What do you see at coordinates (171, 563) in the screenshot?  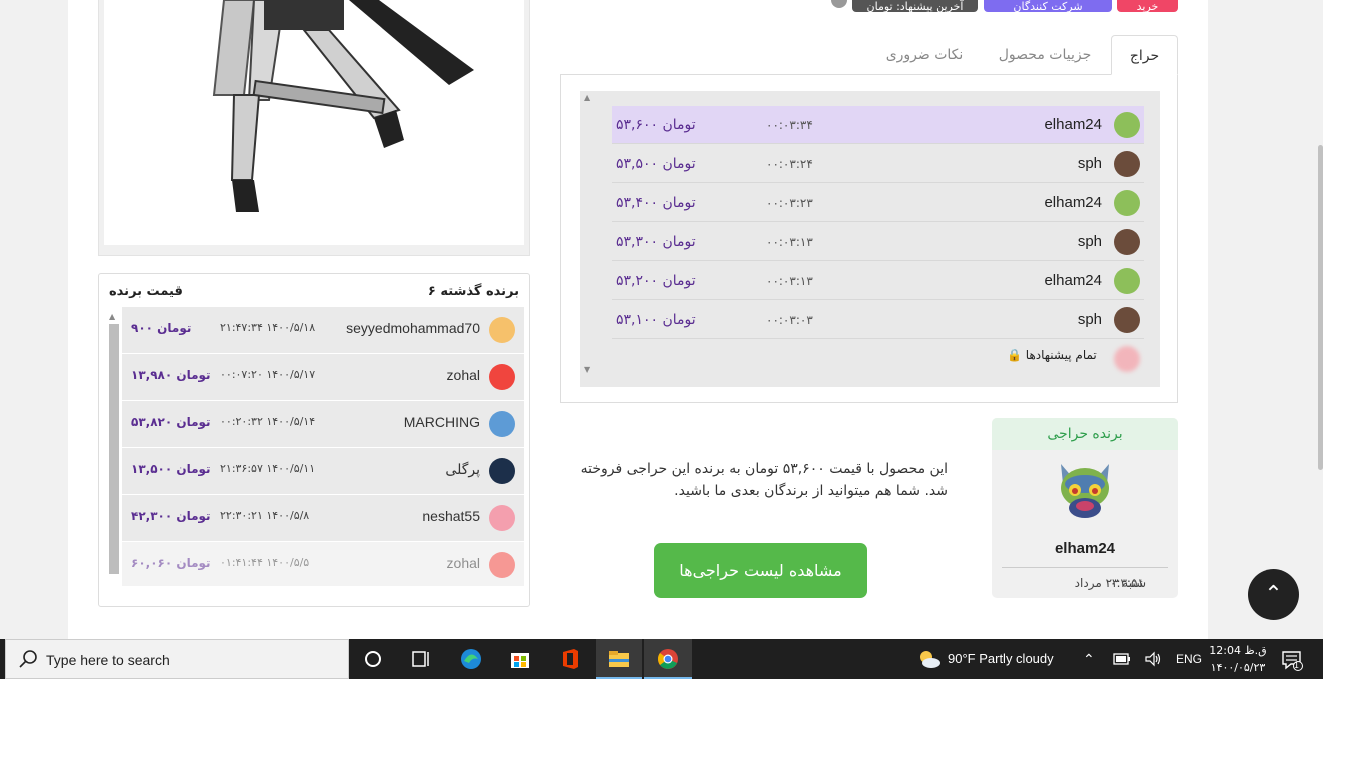 I see `winner-price: ۶۰,۰۶۰ تومان` at bounding box center [171, 563].